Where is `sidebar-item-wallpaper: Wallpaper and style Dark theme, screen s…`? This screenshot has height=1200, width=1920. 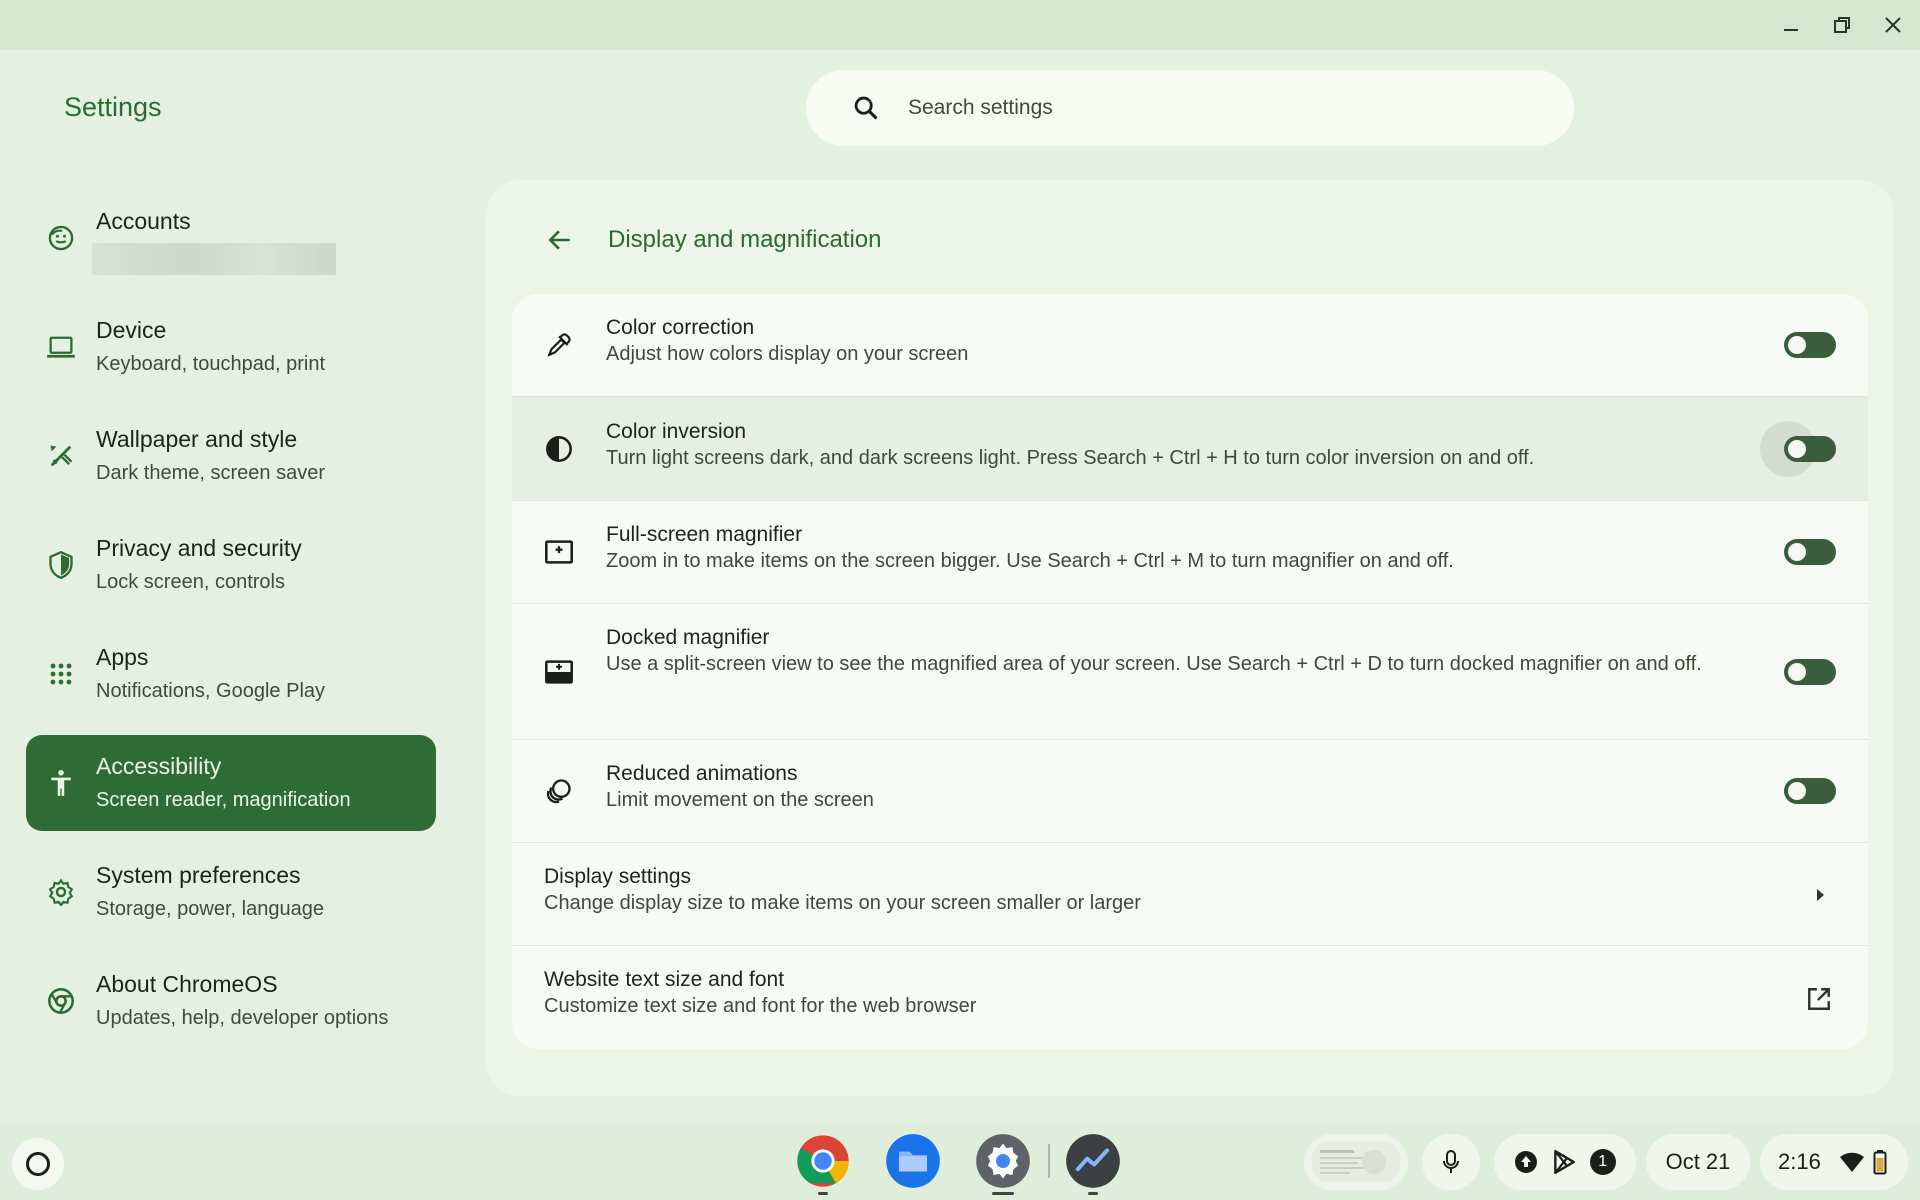 sidebar-item-wallpaper: Wallpaper and style Dark theme, screen s… is located at coordinates (231, 456).